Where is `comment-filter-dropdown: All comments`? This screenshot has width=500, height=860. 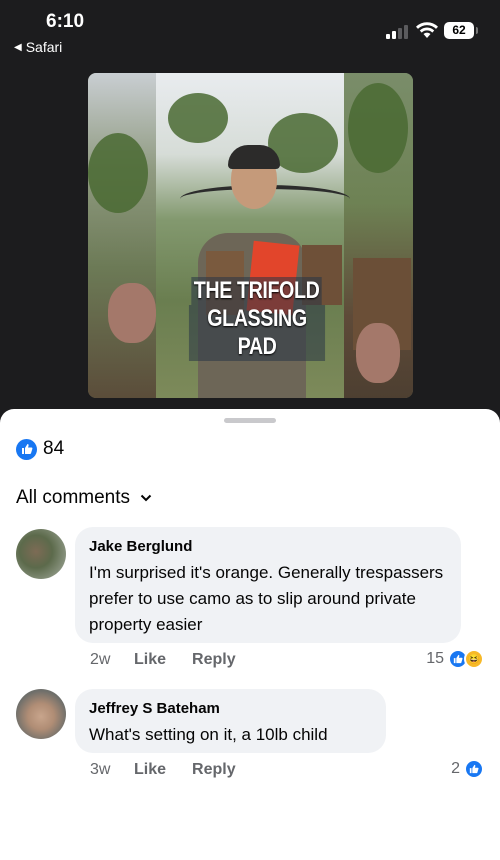
comment-filter-dropdown: All comments is located at coordinates (84, 498).